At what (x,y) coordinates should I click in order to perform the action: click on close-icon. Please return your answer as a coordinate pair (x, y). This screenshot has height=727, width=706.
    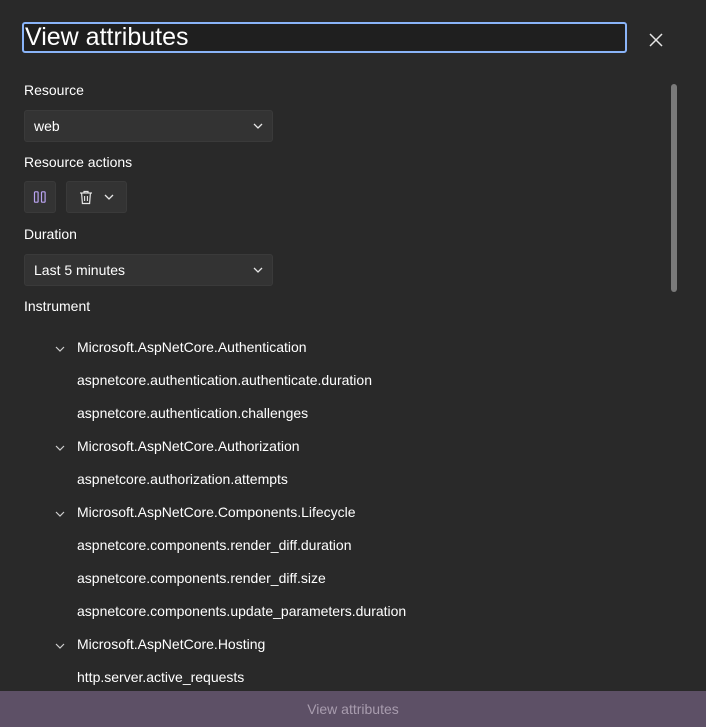
    Looking at the image, I should click on (656, 40).